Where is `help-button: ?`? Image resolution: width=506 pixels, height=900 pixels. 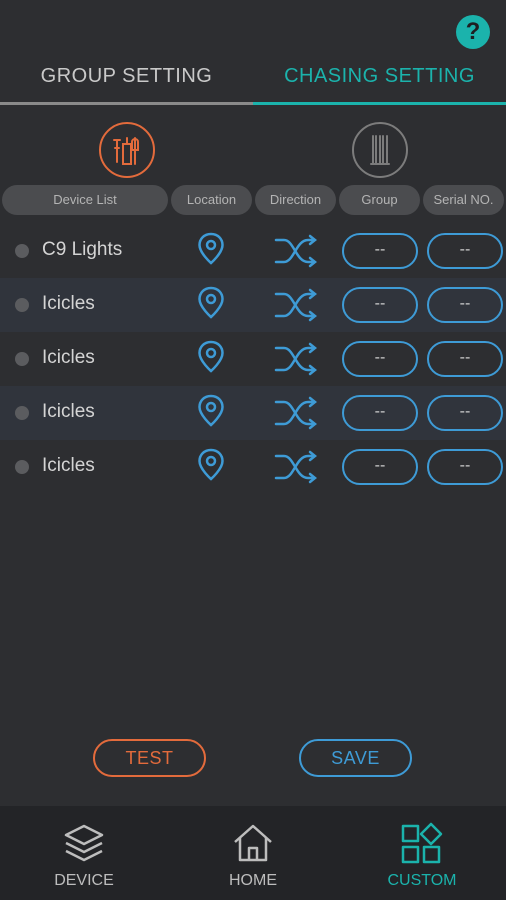 help-button: ? is located at coordinates (473, 32).